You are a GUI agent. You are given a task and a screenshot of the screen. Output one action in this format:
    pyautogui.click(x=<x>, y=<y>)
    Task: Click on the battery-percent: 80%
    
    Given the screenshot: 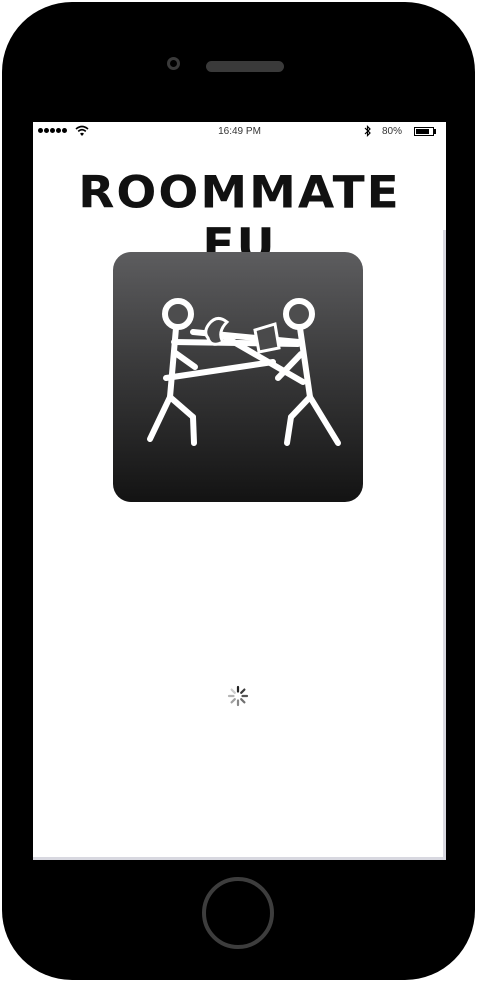 What is the action you would take?
    pyautogui.click(x=392, y=131)
    